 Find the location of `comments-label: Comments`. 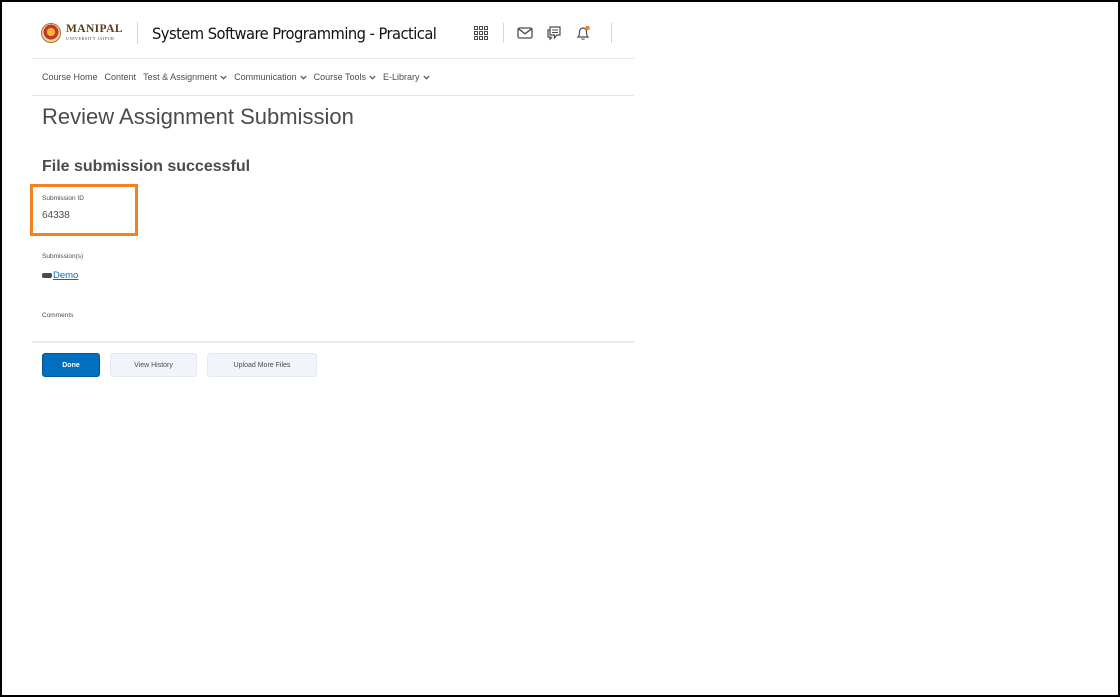

comments-label: Comments is located at coordinates (58, 315).